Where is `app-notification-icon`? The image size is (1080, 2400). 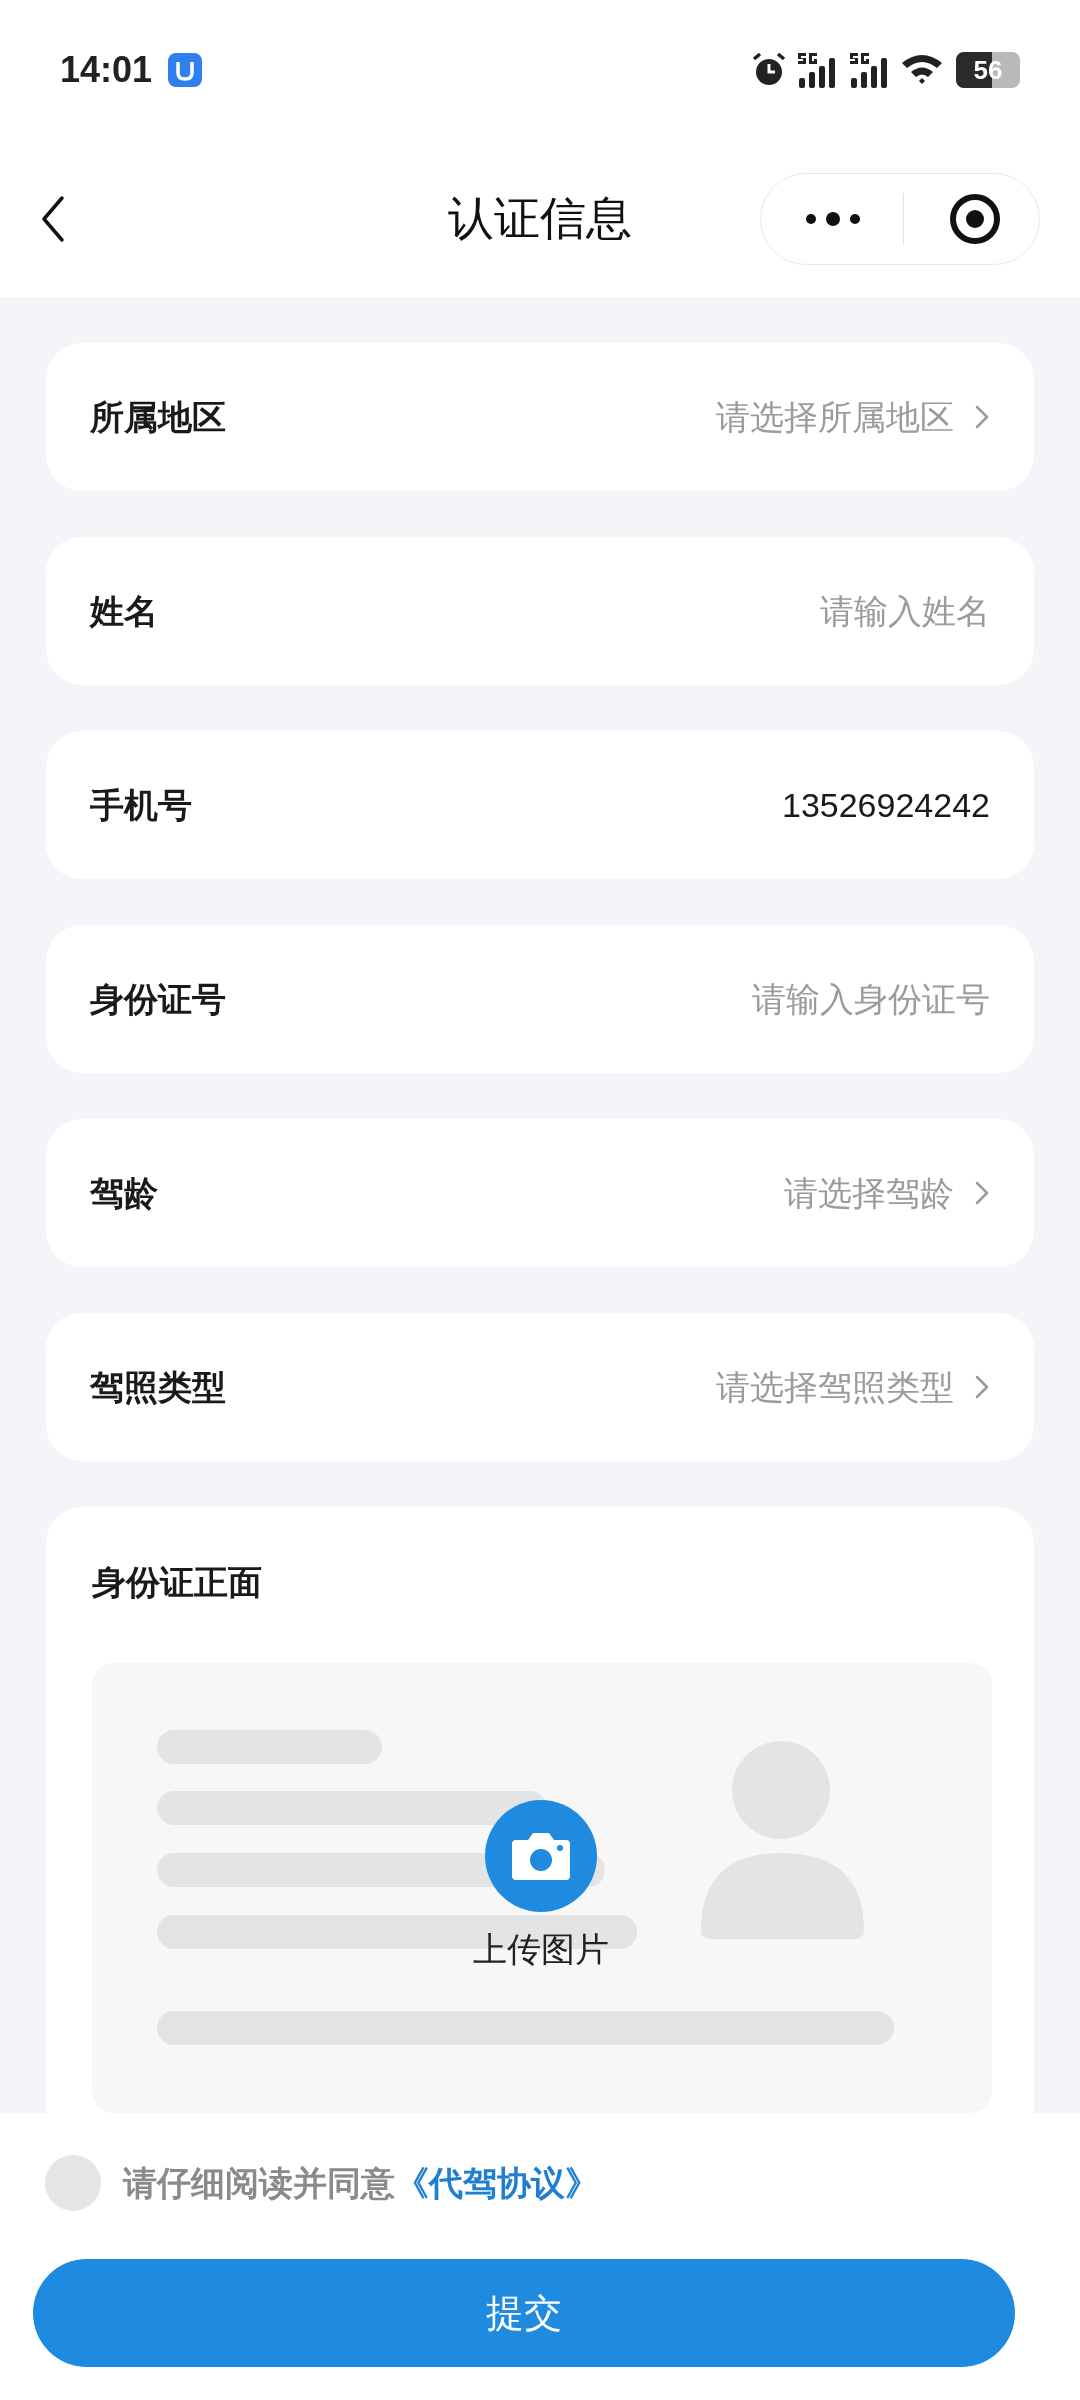
app-notification-icon is located at coordinates (185, 70).